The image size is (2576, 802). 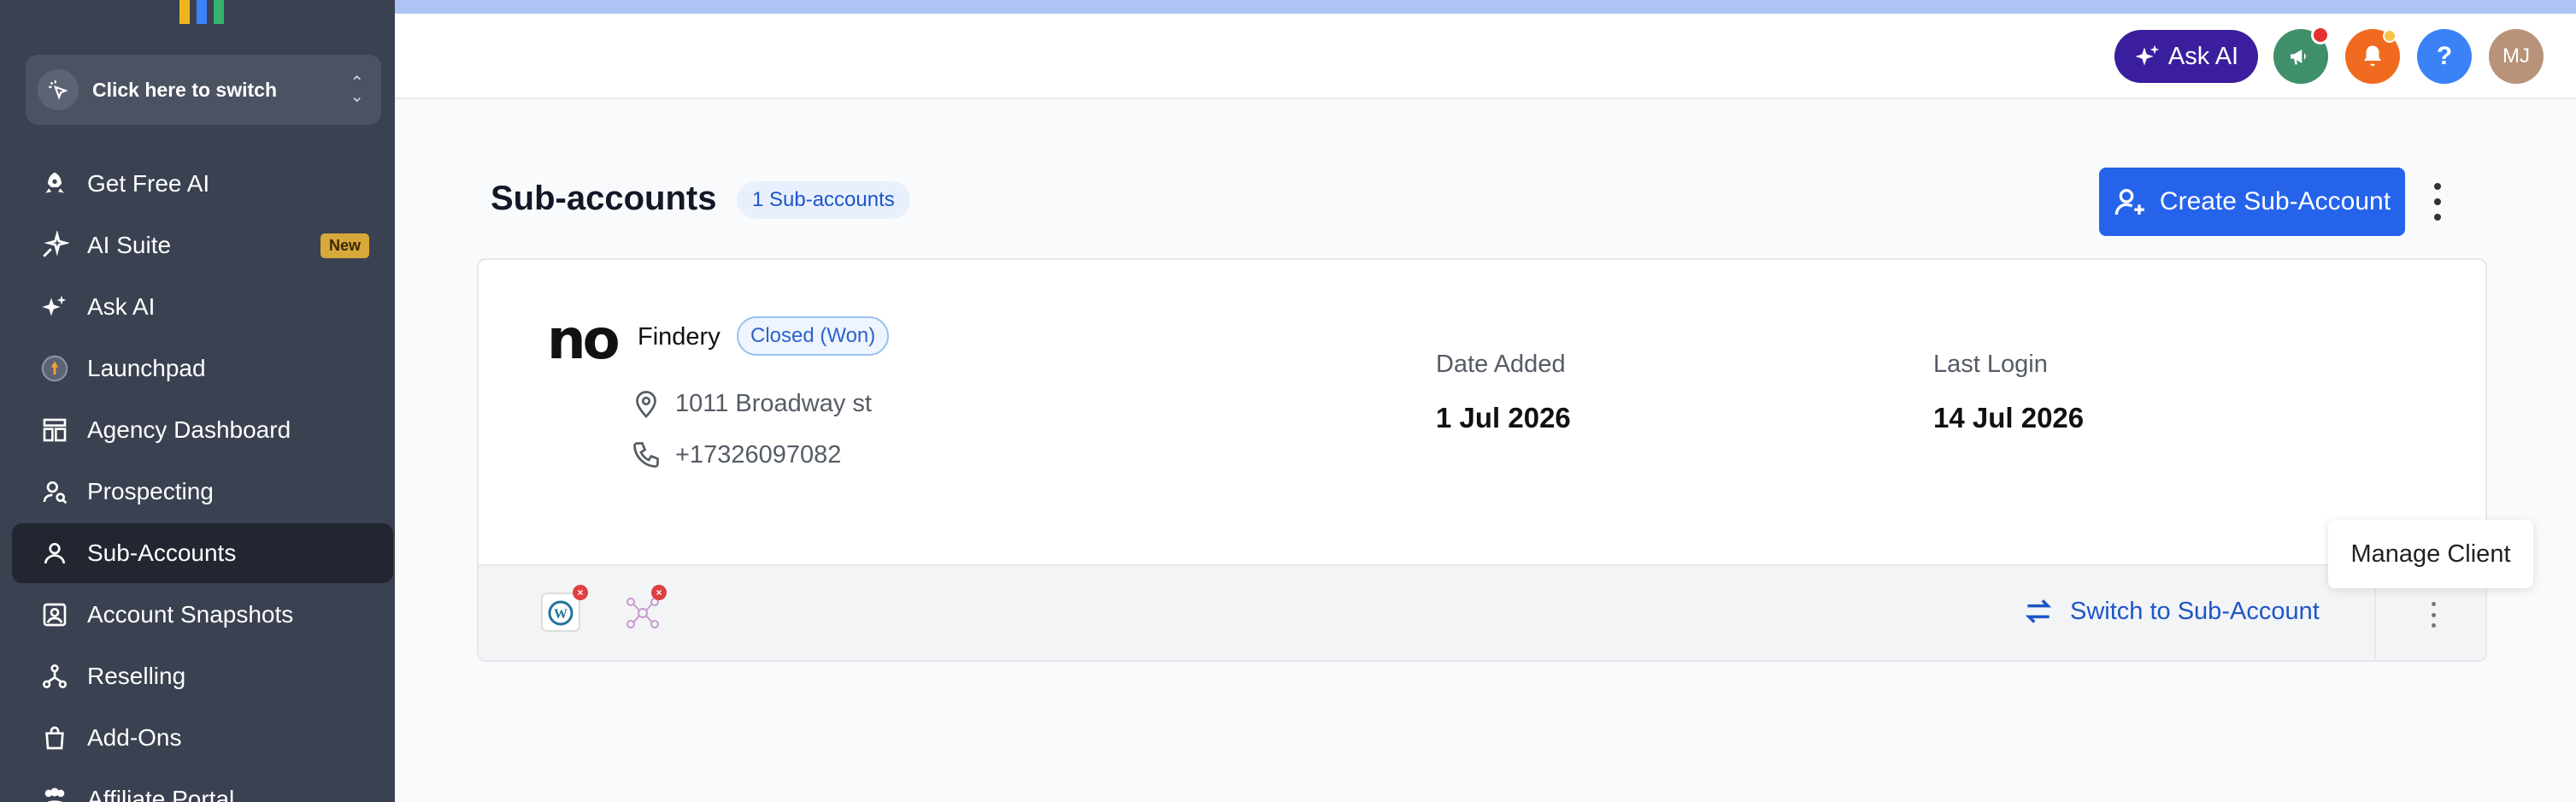 What do you see at coordinates (162, 553) in the screenshot?
I see `sidebar-item-label: Sub-Accounts` at bounding box center [162, 553].